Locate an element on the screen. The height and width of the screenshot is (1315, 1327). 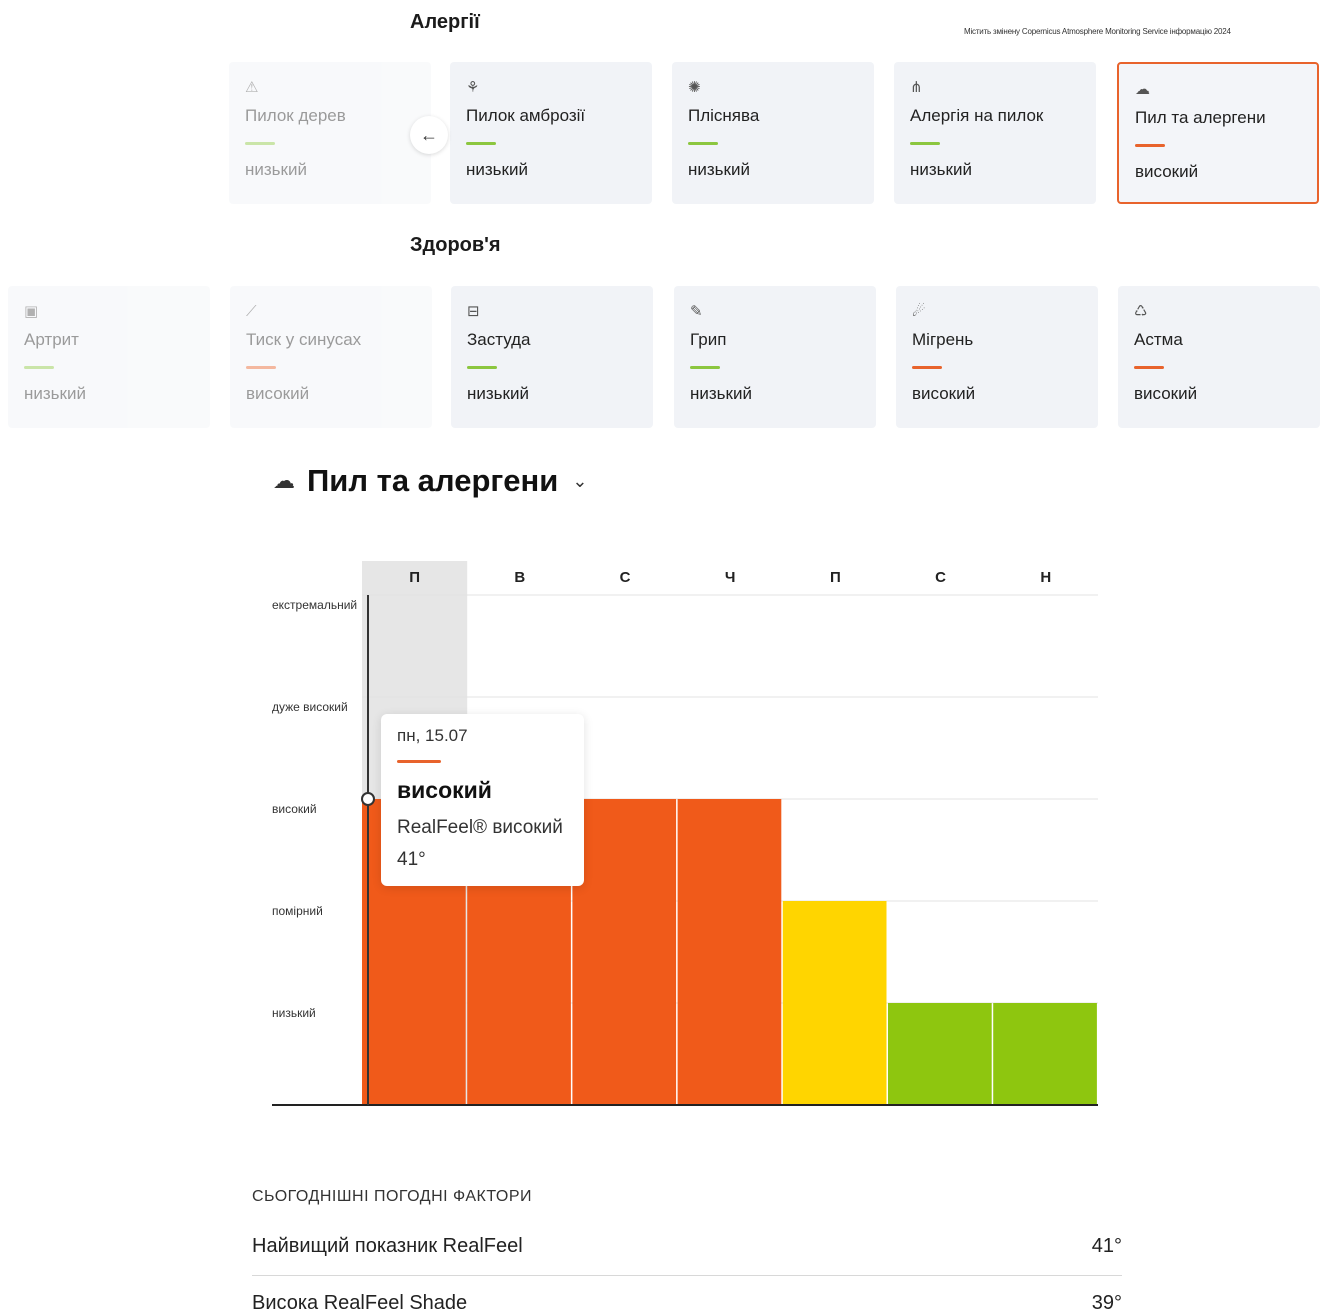
divider is located at coordinates (687, 1275).